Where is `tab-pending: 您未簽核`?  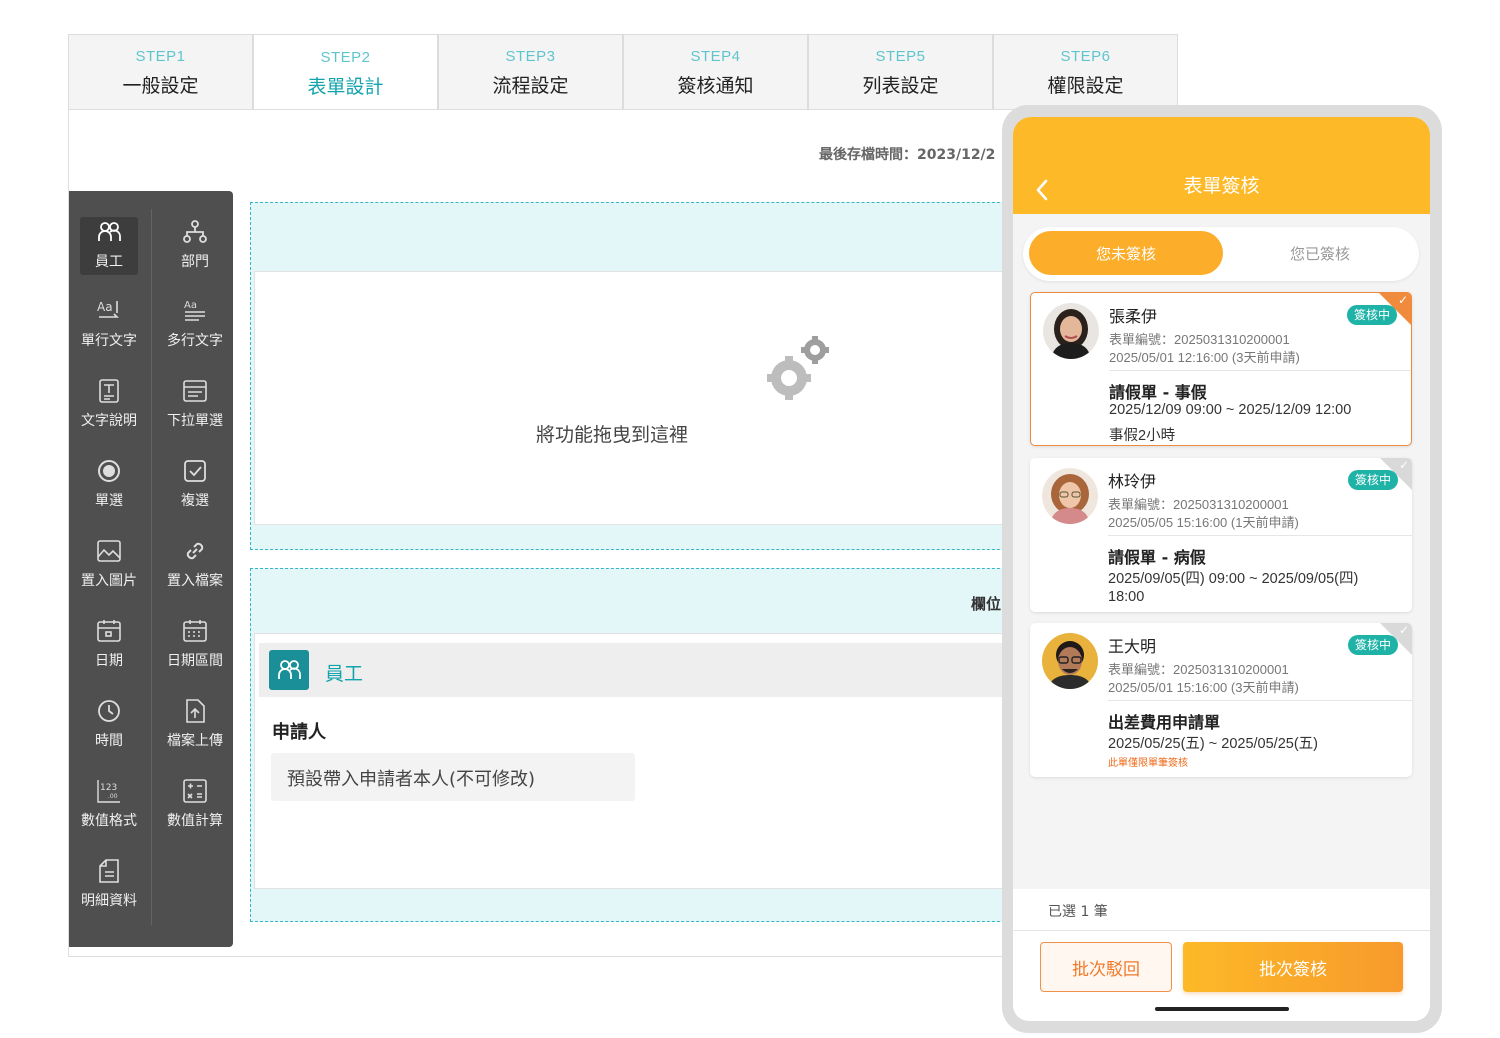 tab-pending: 您未簽核 is located at coordinates (1126, 253).